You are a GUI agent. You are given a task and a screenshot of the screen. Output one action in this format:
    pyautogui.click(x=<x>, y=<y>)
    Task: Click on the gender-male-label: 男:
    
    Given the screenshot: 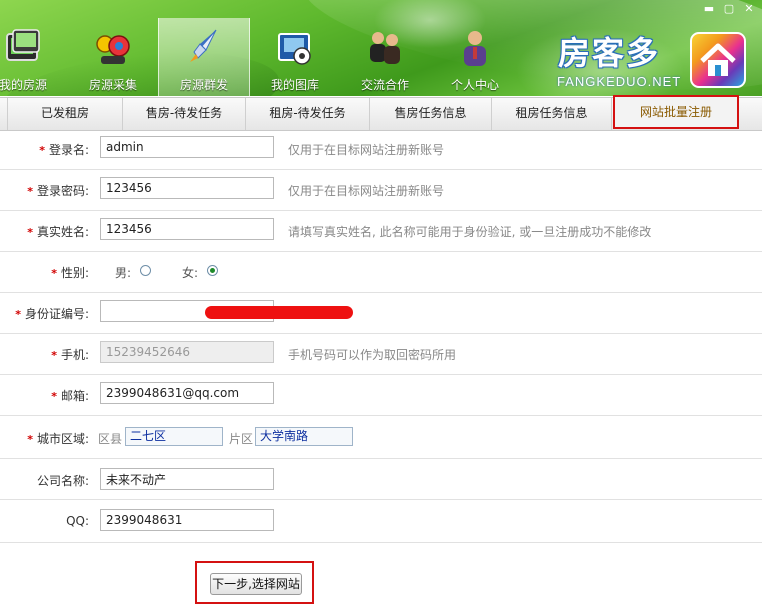 What is the action you would take?
    pyautogui.click(x=123, y=273)
    